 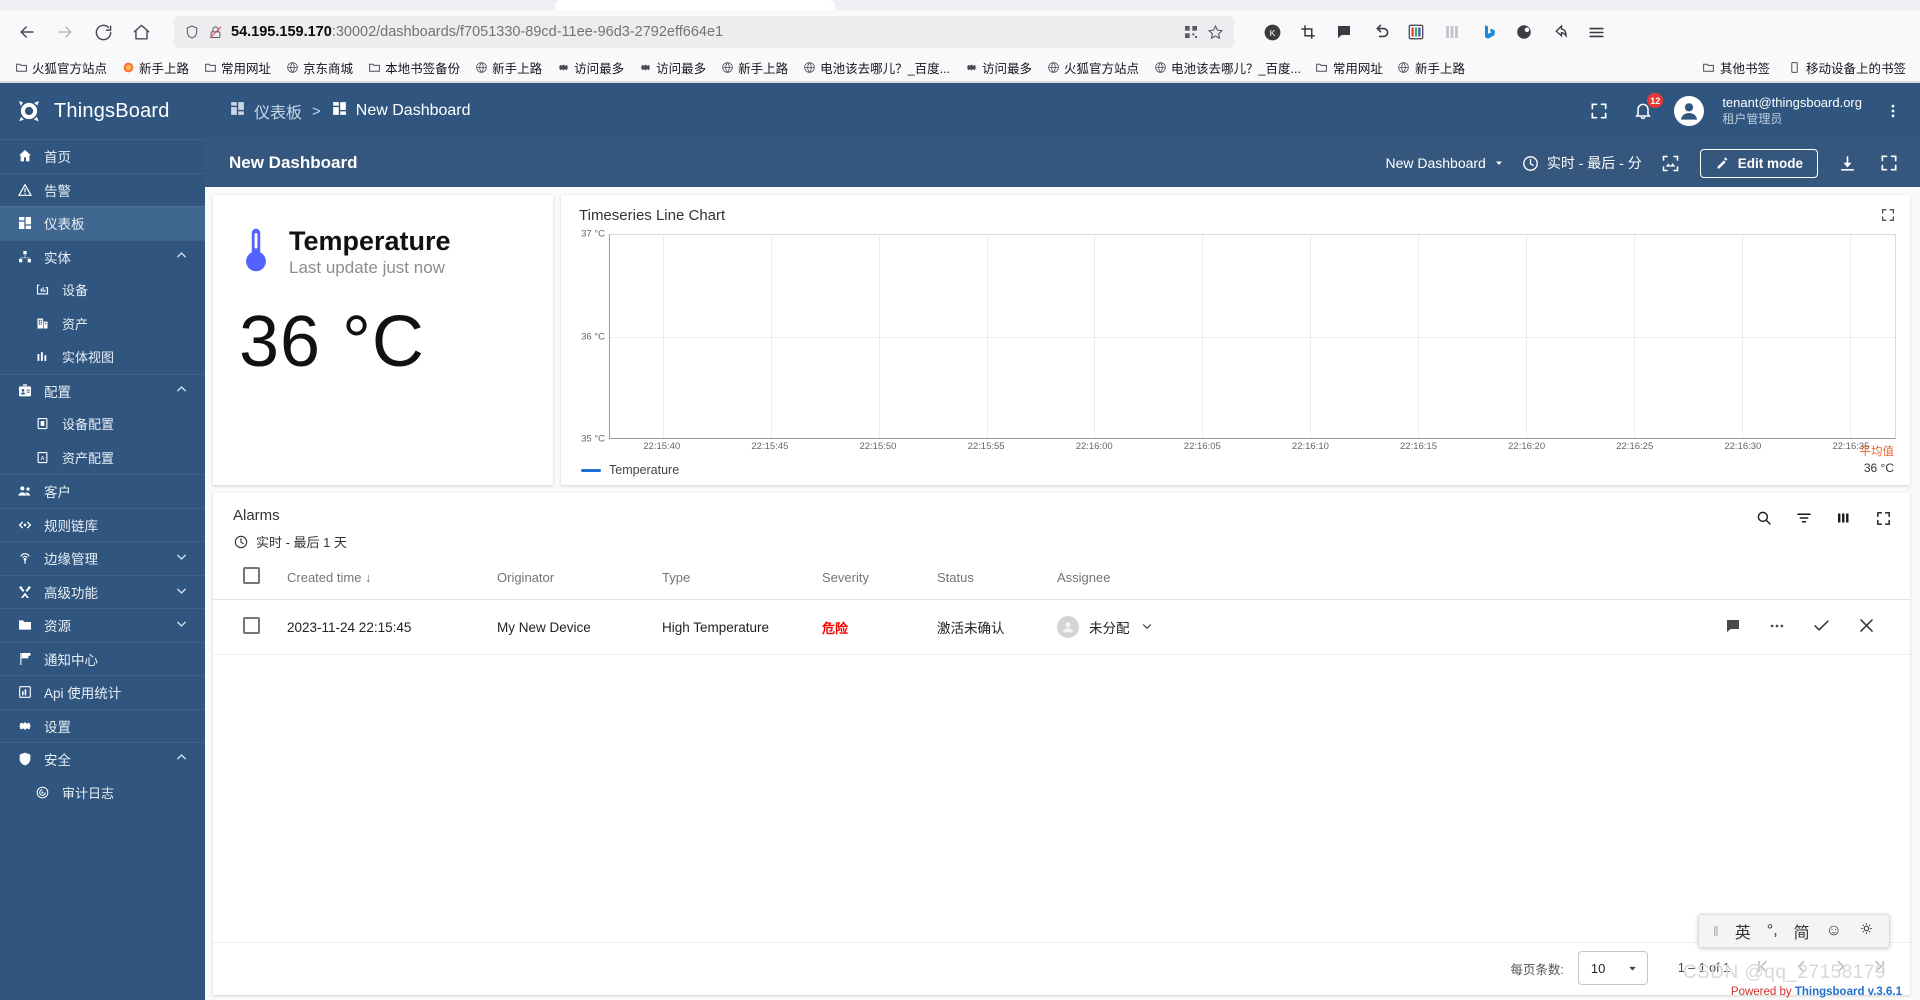 I want to click on comment-icon, so click(x=1733, y=627).